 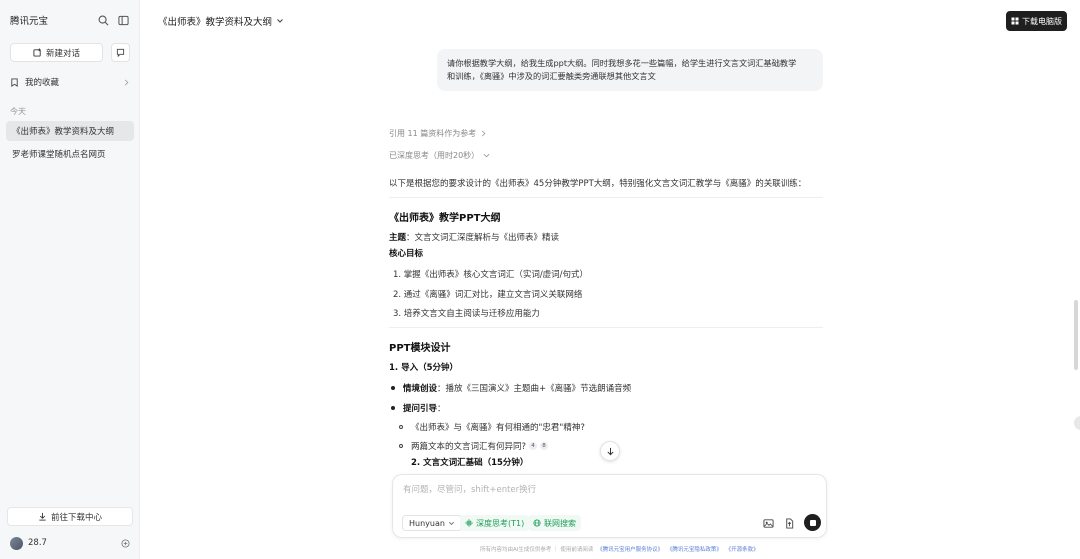 What do you see at coordinates (427, 523) in the screenshot?
I see `model-name: Hunyuan` at bounding box center [427, 523].